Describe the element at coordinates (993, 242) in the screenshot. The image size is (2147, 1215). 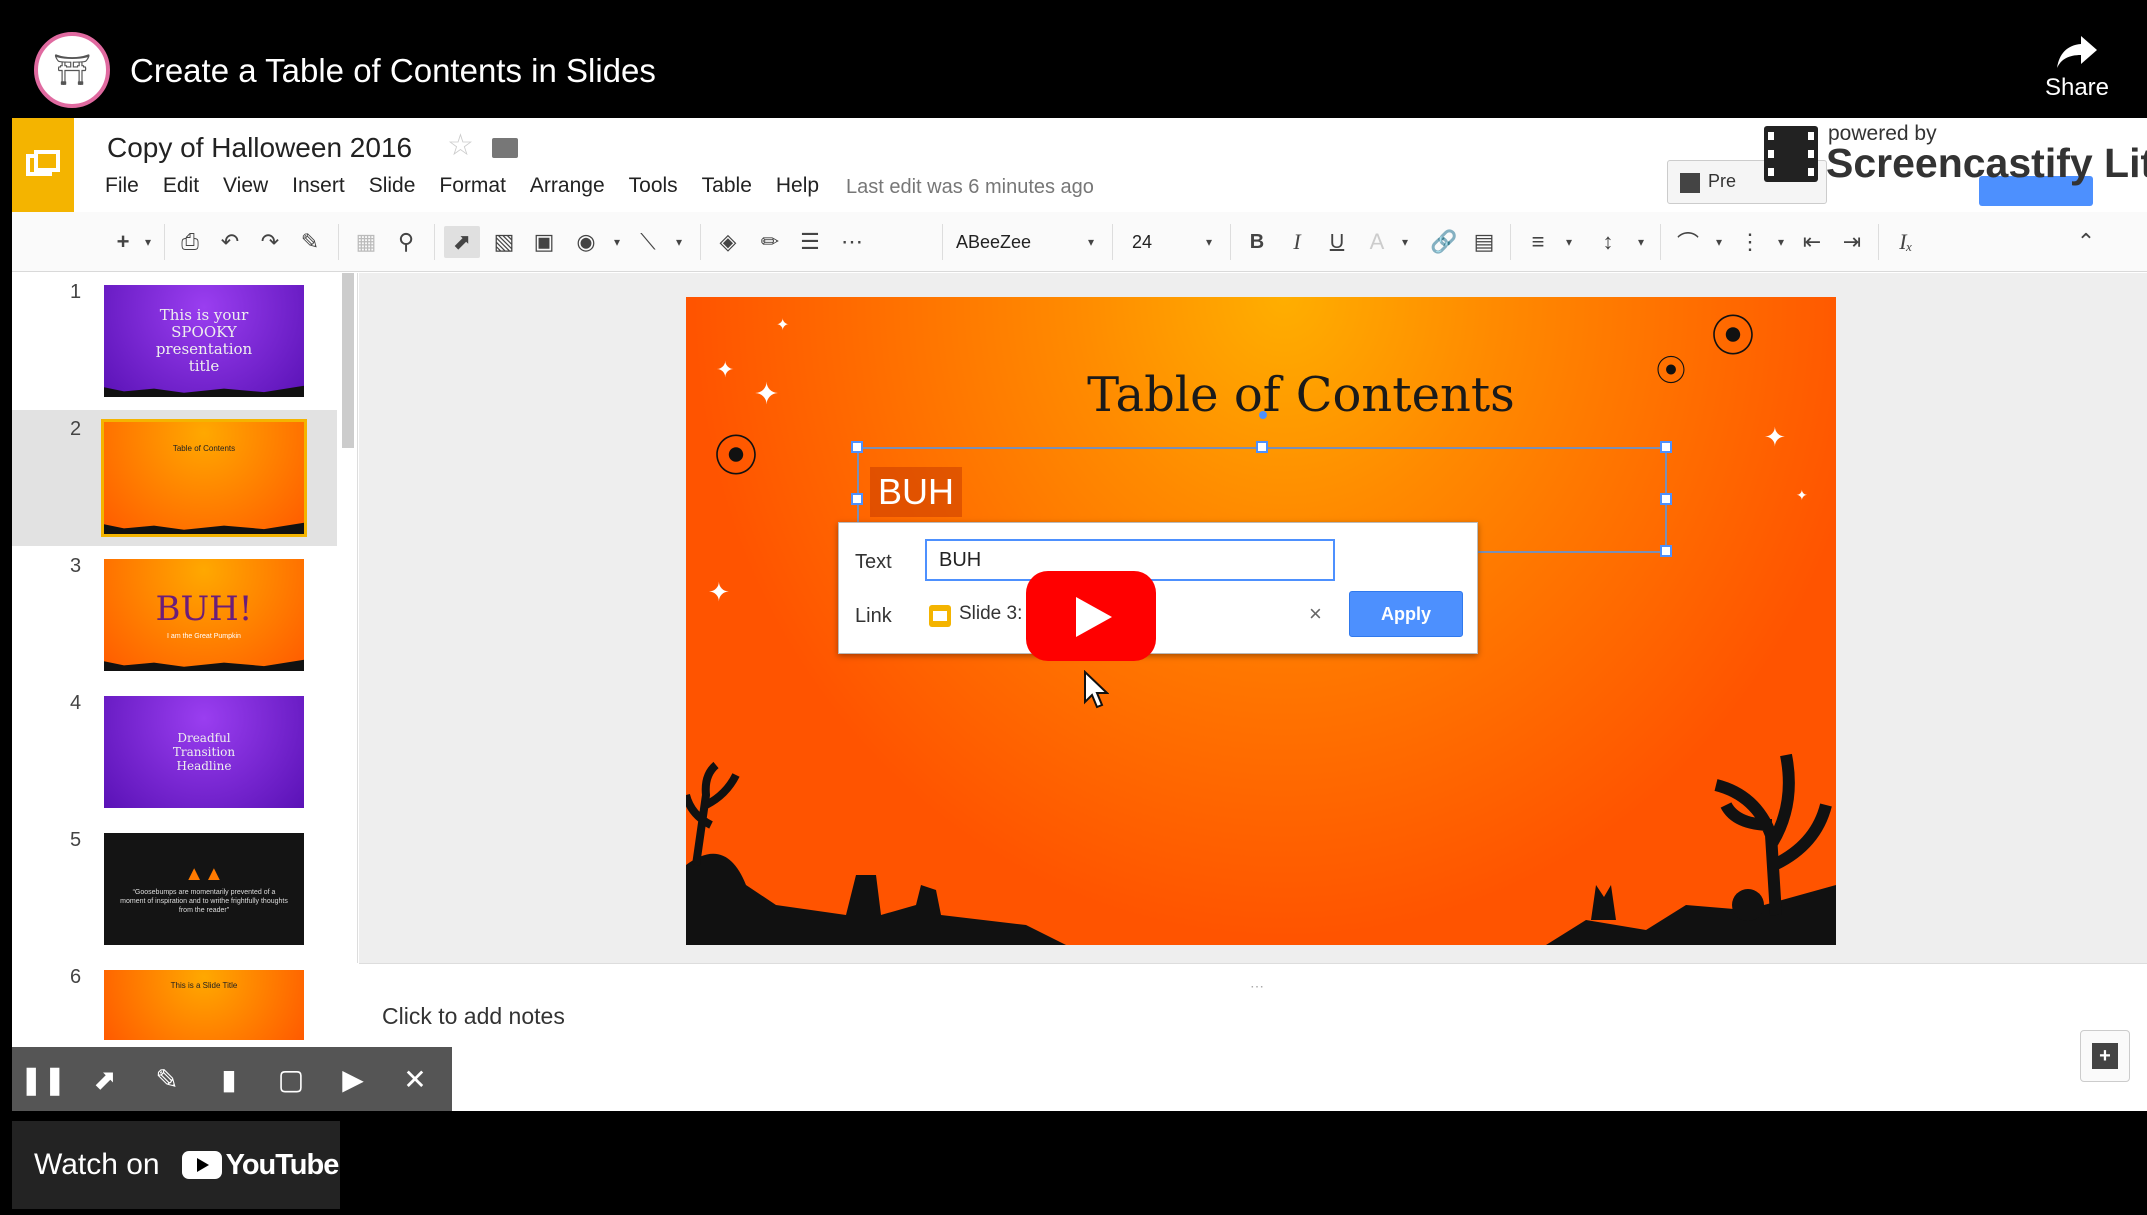
I see `font-select: ABeeZee` at that location.